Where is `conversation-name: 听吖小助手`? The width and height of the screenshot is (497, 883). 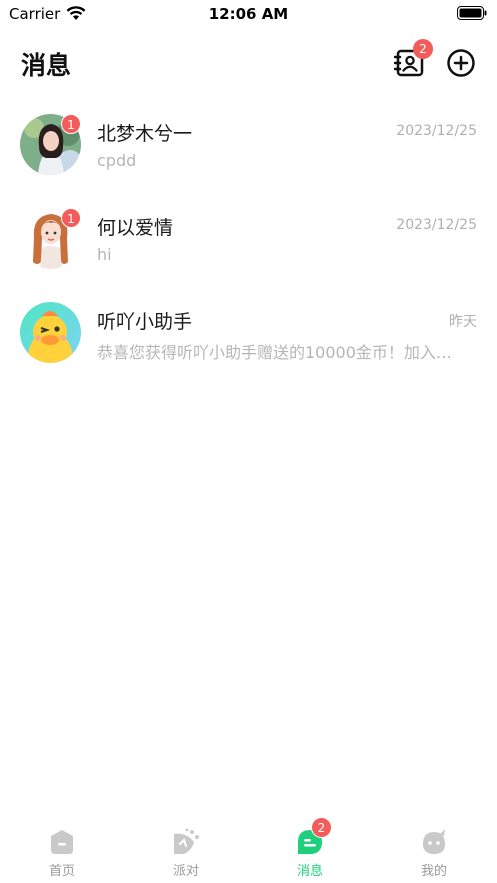 conversation-name: 听吖小助手 is located at coordinates (145, 322).